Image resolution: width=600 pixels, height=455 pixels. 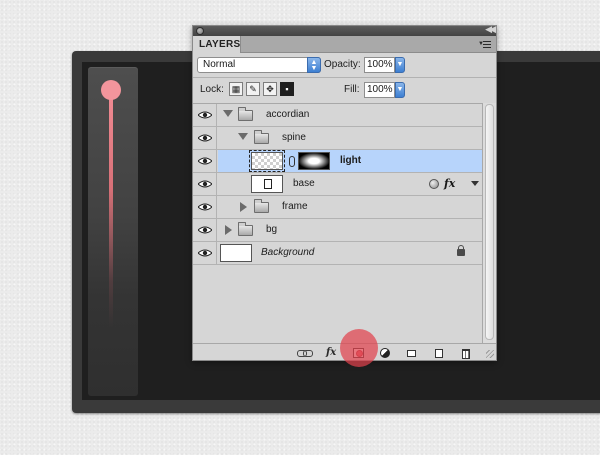 I want to click on new-group-icon, so click(x=411, y=353).